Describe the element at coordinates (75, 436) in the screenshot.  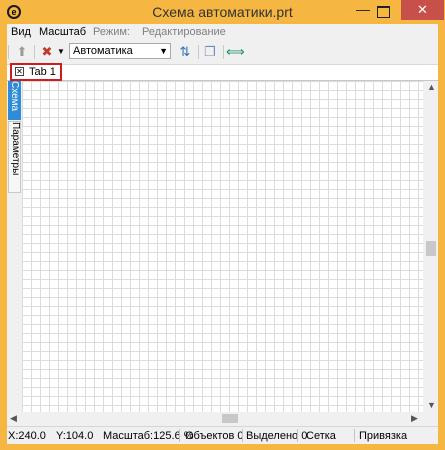
I see `status-y: Y:104.0` at that location.